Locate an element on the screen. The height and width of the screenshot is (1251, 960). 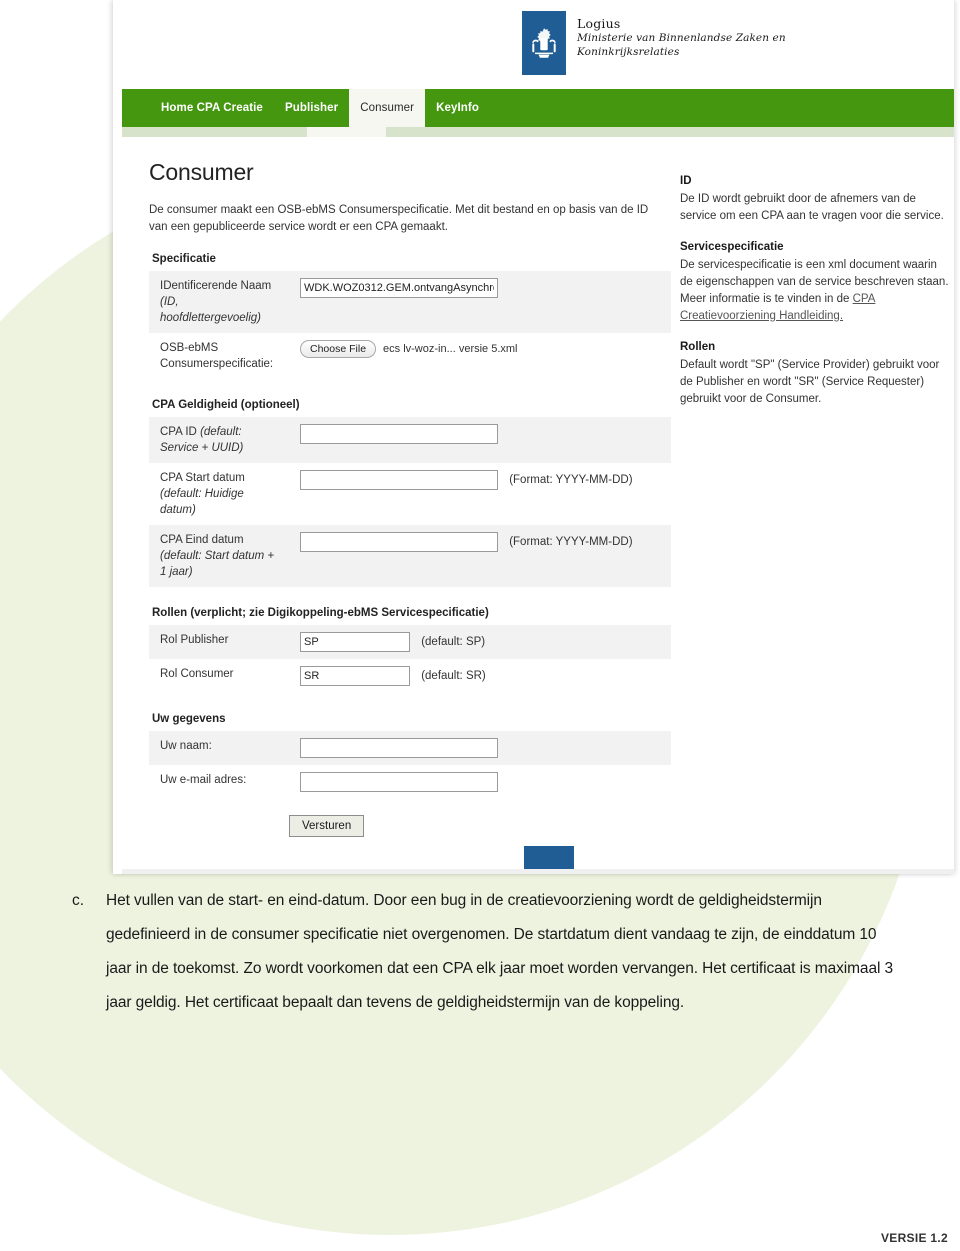
rol-publisher-default-hint: (default: SP) is located at coordinates (453, 642).